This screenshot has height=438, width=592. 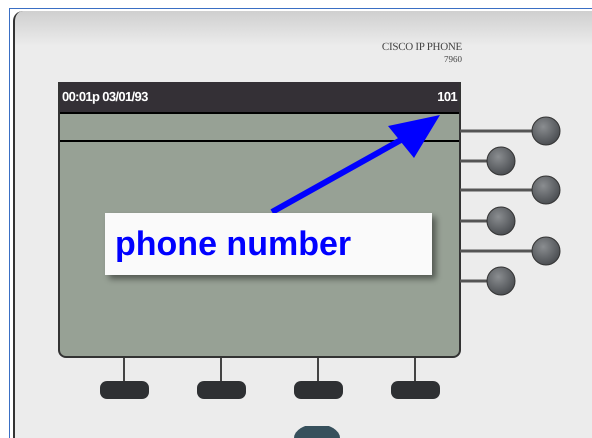 What do you see at coordinates (105, 97) in the screenshot?
I see `date-time: 00:01p 03/01/93` at bounding box center [105, 97].